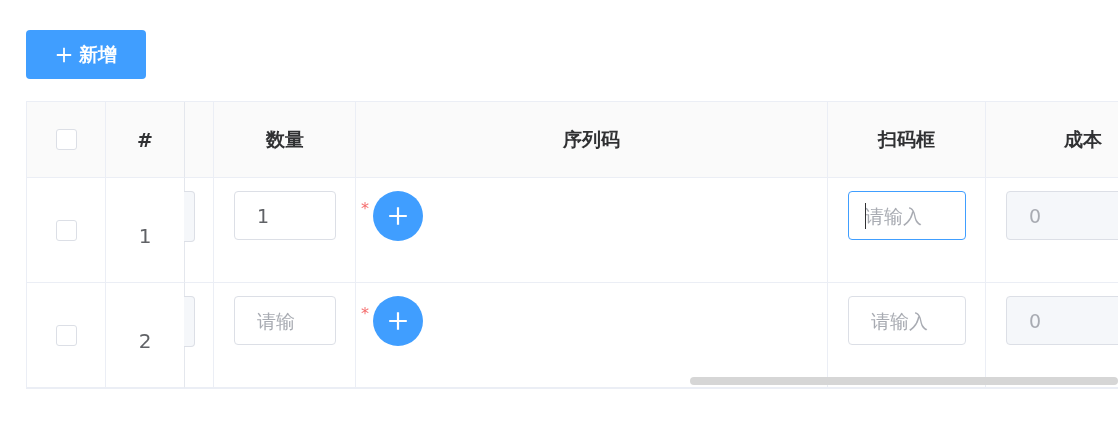 The height and width of the screenshot is (421, 1118). Describe the element at coordinates (145, 139) in the screenshot. I see `column-header: #` at that location.